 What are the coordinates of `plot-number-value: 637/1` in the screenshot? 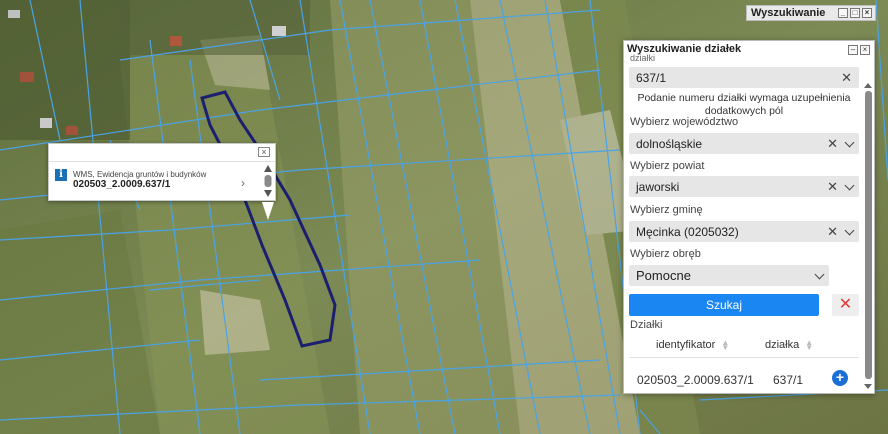 It's located at (651, 77).